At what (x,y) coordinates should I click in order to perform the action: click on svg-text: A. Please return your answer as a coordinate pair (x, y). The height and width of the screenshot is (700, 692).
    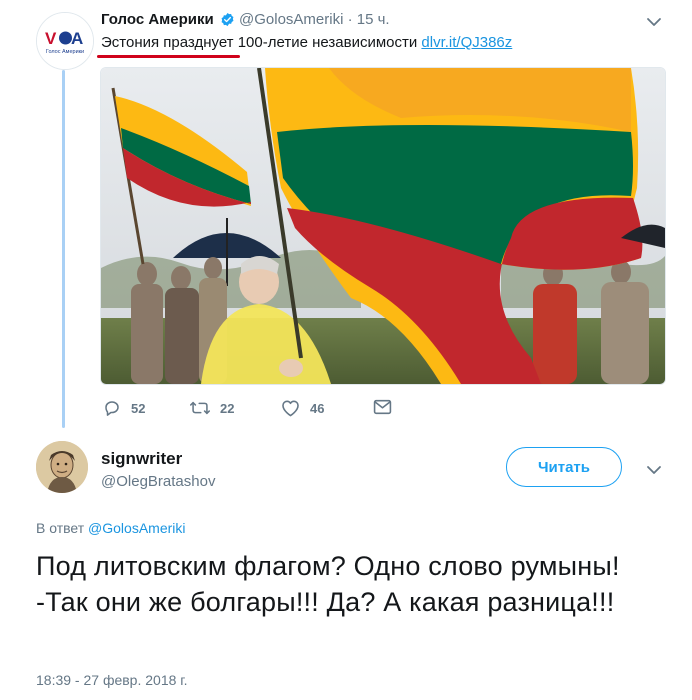
    Looking at the image, I should click on (77, 38).